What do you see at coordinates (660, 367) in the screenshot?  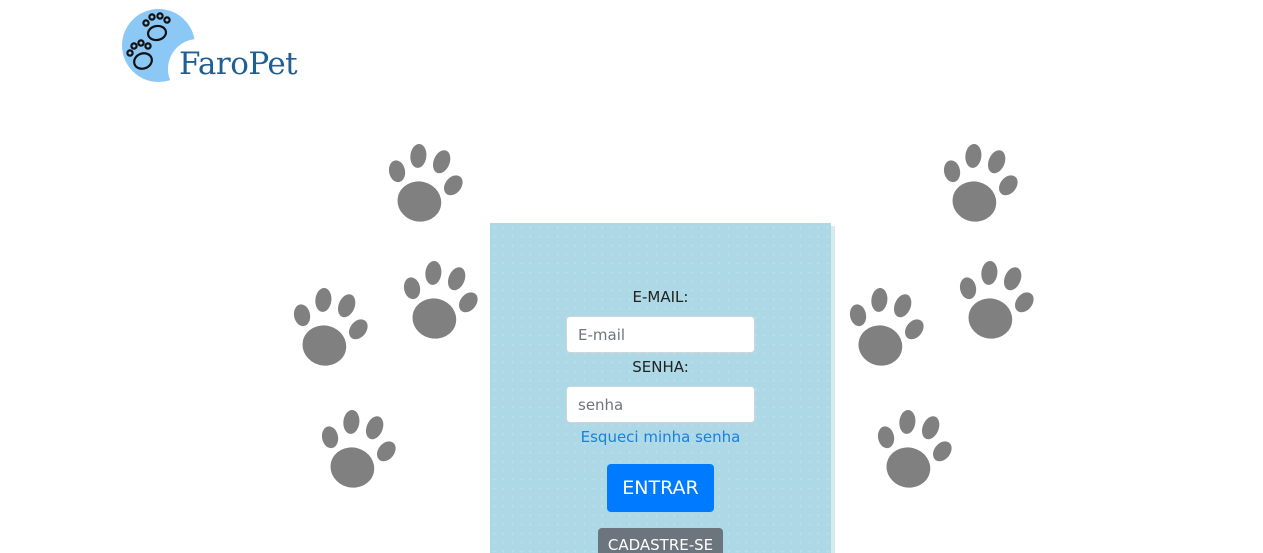 I see `password-label: SENHA:` at bounding box center [660, 367].